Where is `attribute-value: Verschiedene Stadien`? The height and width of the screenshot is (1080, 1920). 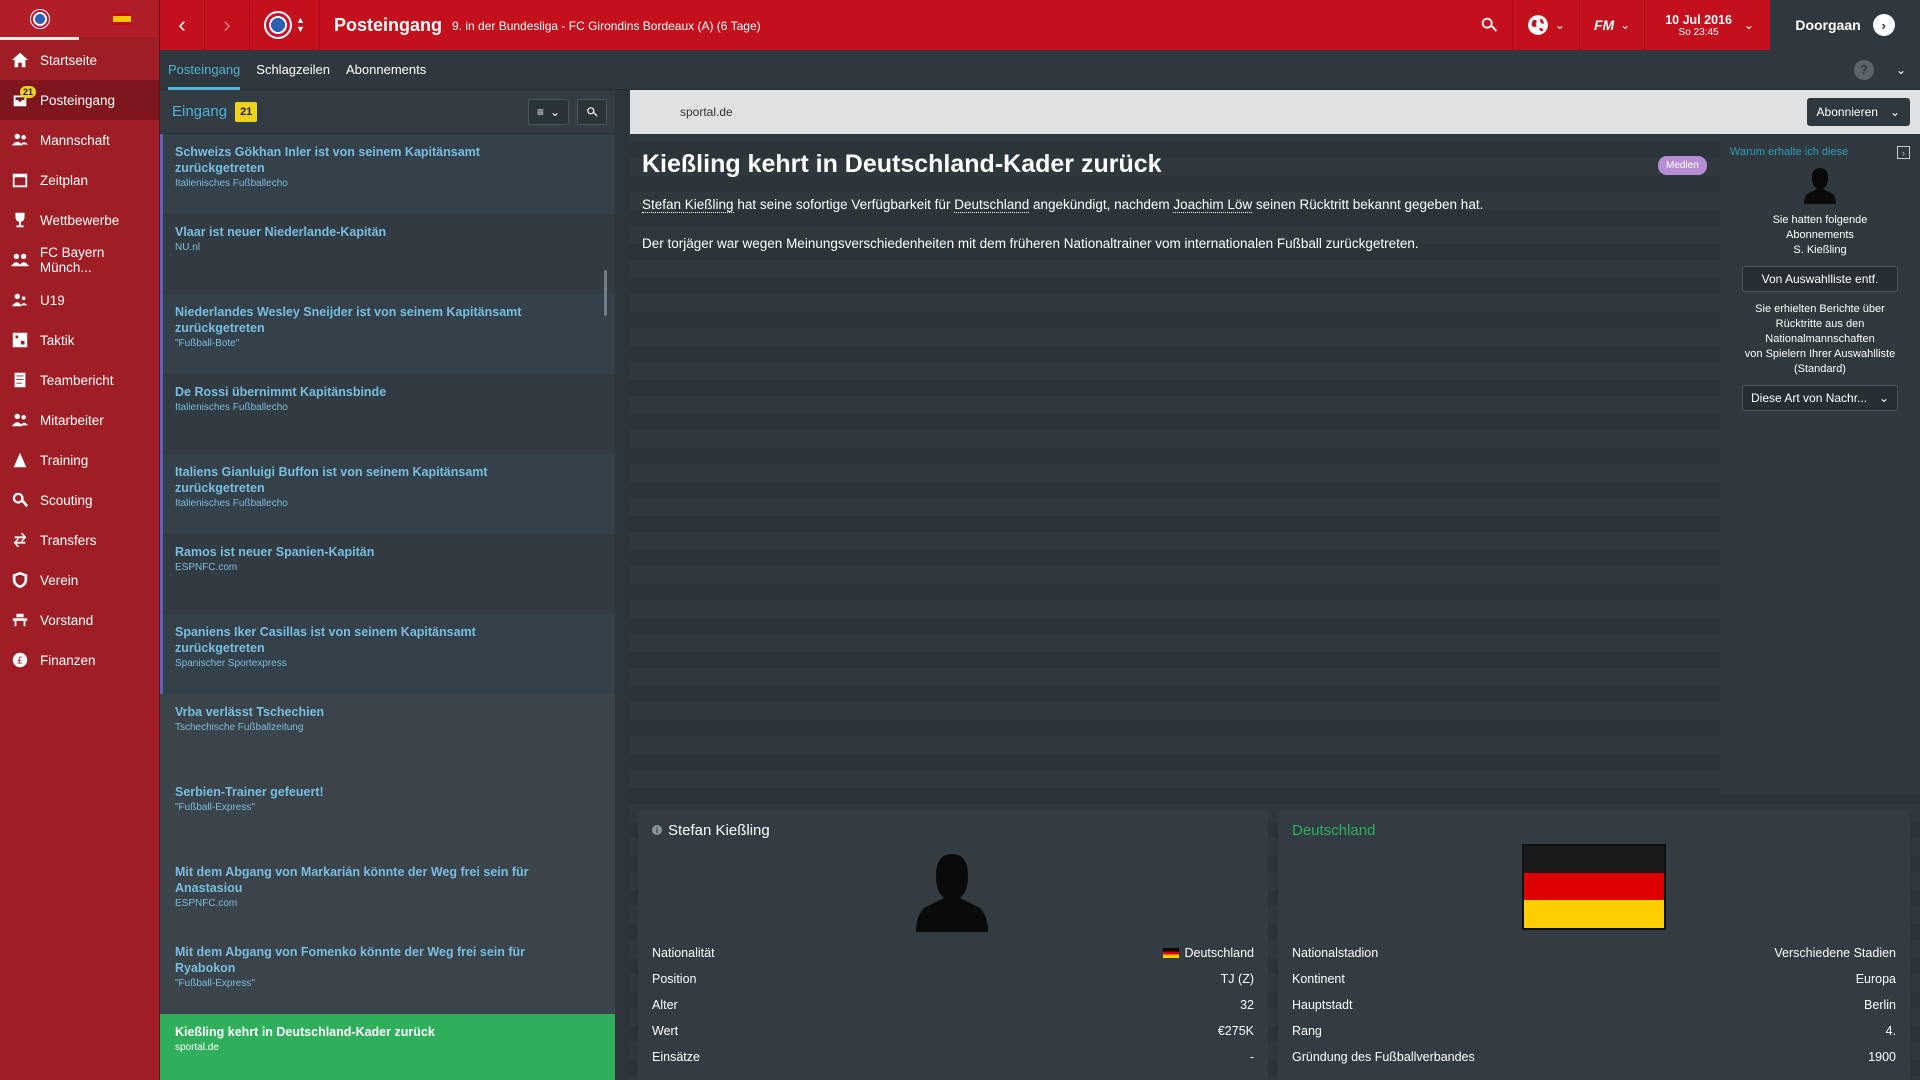
attribute-value: Verschiedene Stadien is located at coordinates (1835, 953).